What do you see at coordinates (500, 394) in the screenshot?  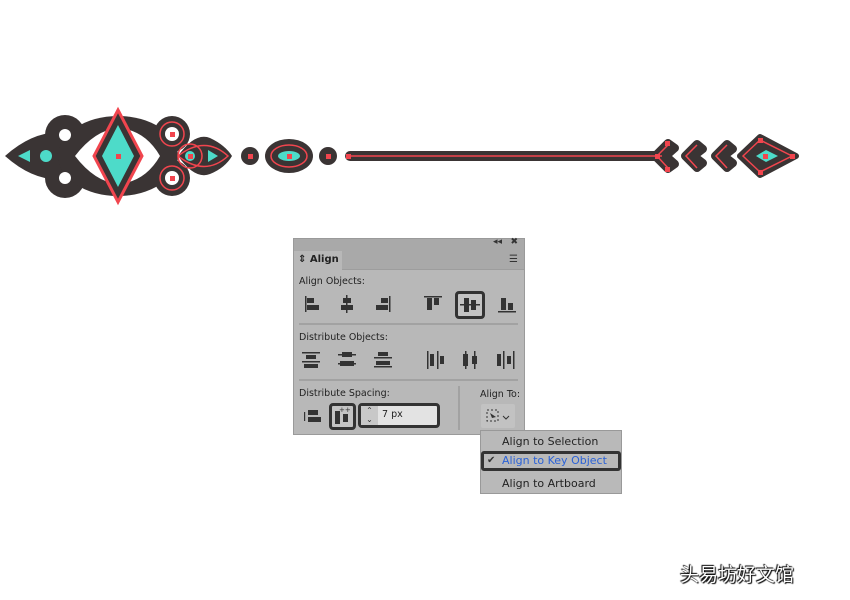 I see `align-to-label: Align To:` at bounding box center [500, 394].